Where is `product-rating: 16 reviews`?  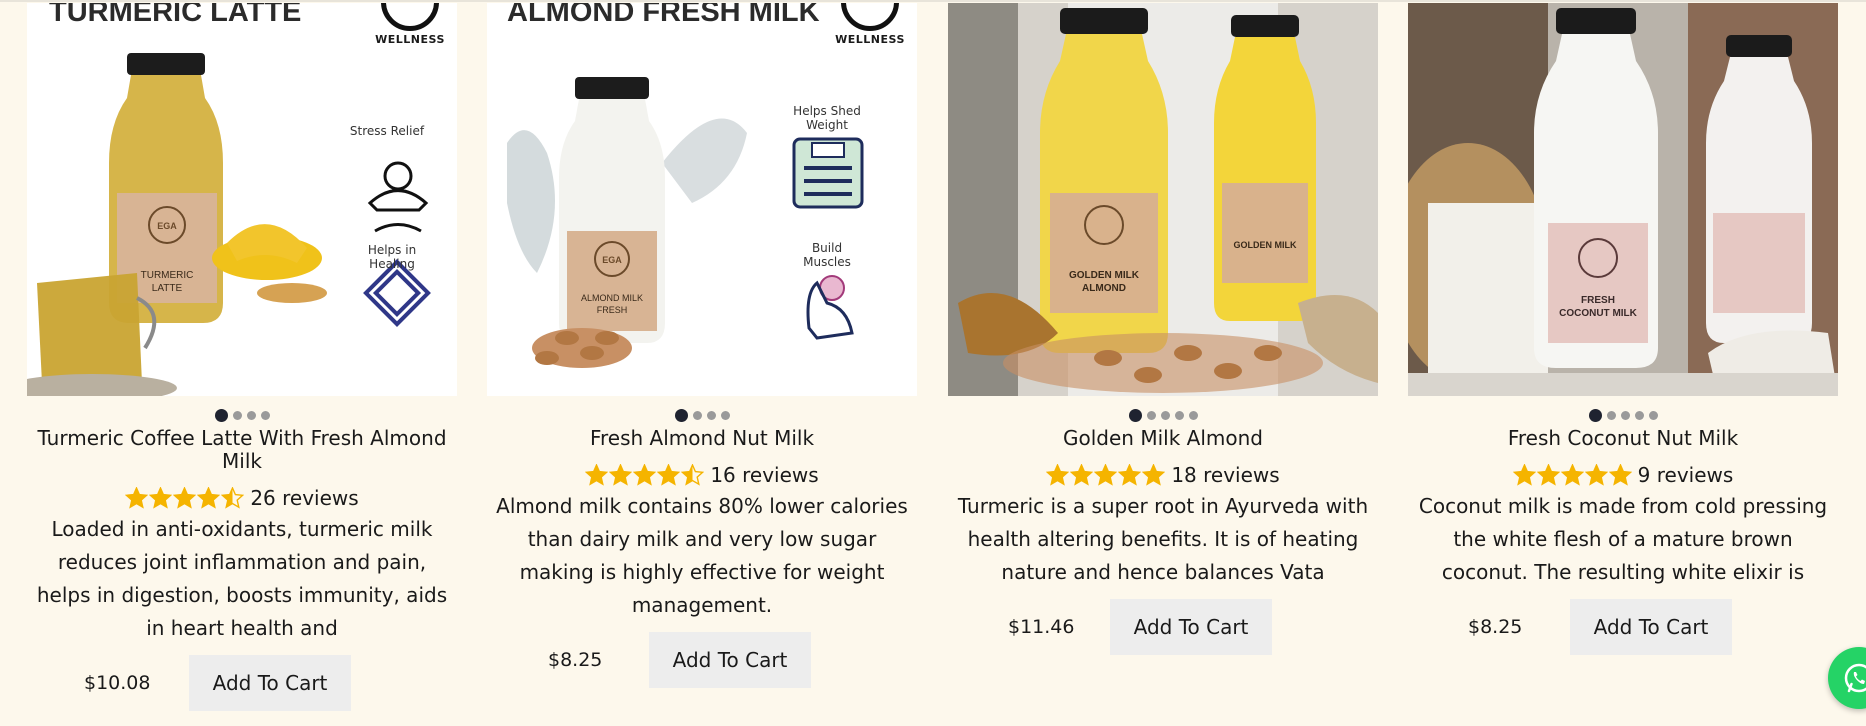
product-rating: 16 reviews is located at coordinates (702, 475).